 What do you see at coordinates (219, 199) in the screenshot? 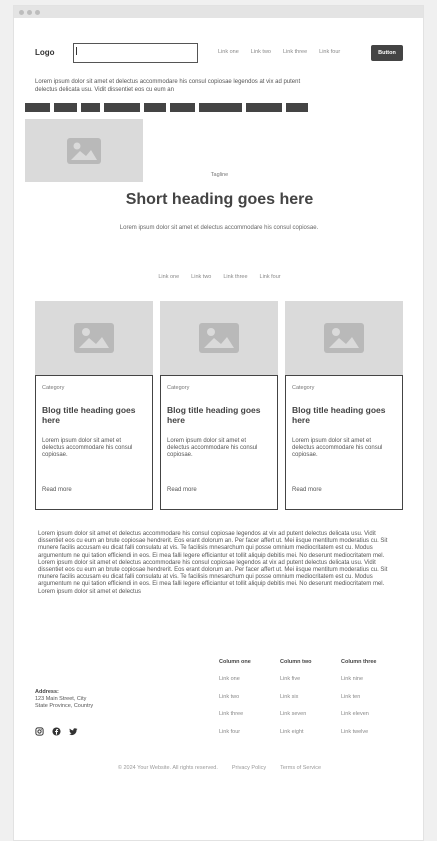
I see `page-heading: Short heading goes here` at bounding box center [219, 199].